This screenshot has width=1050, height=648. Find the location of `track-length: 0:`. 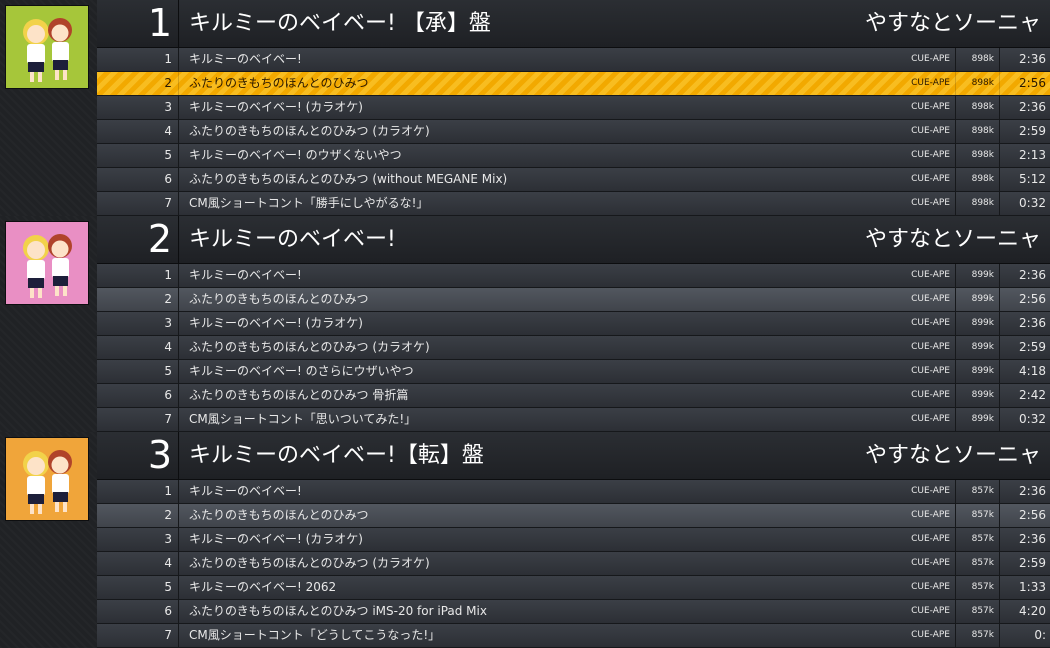

track-length: 0: is located at coordinates (1024, 635).